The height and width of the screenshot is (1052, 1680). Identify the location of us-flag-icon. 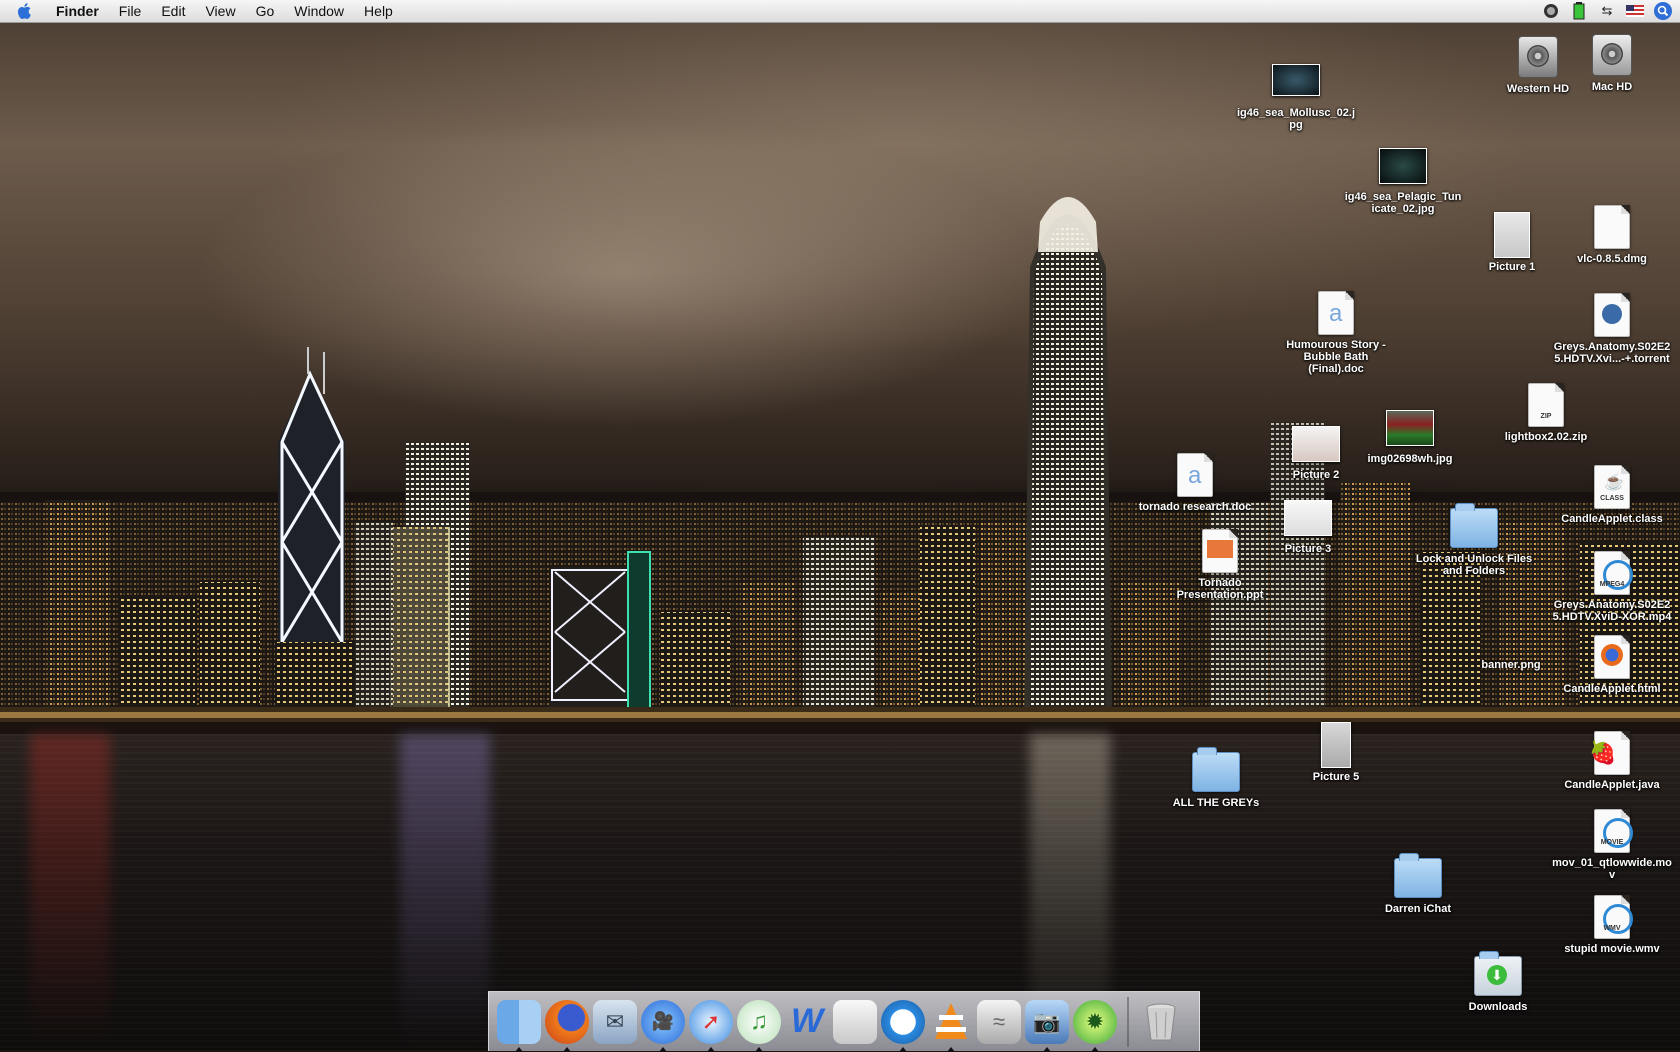
(1635, 11).